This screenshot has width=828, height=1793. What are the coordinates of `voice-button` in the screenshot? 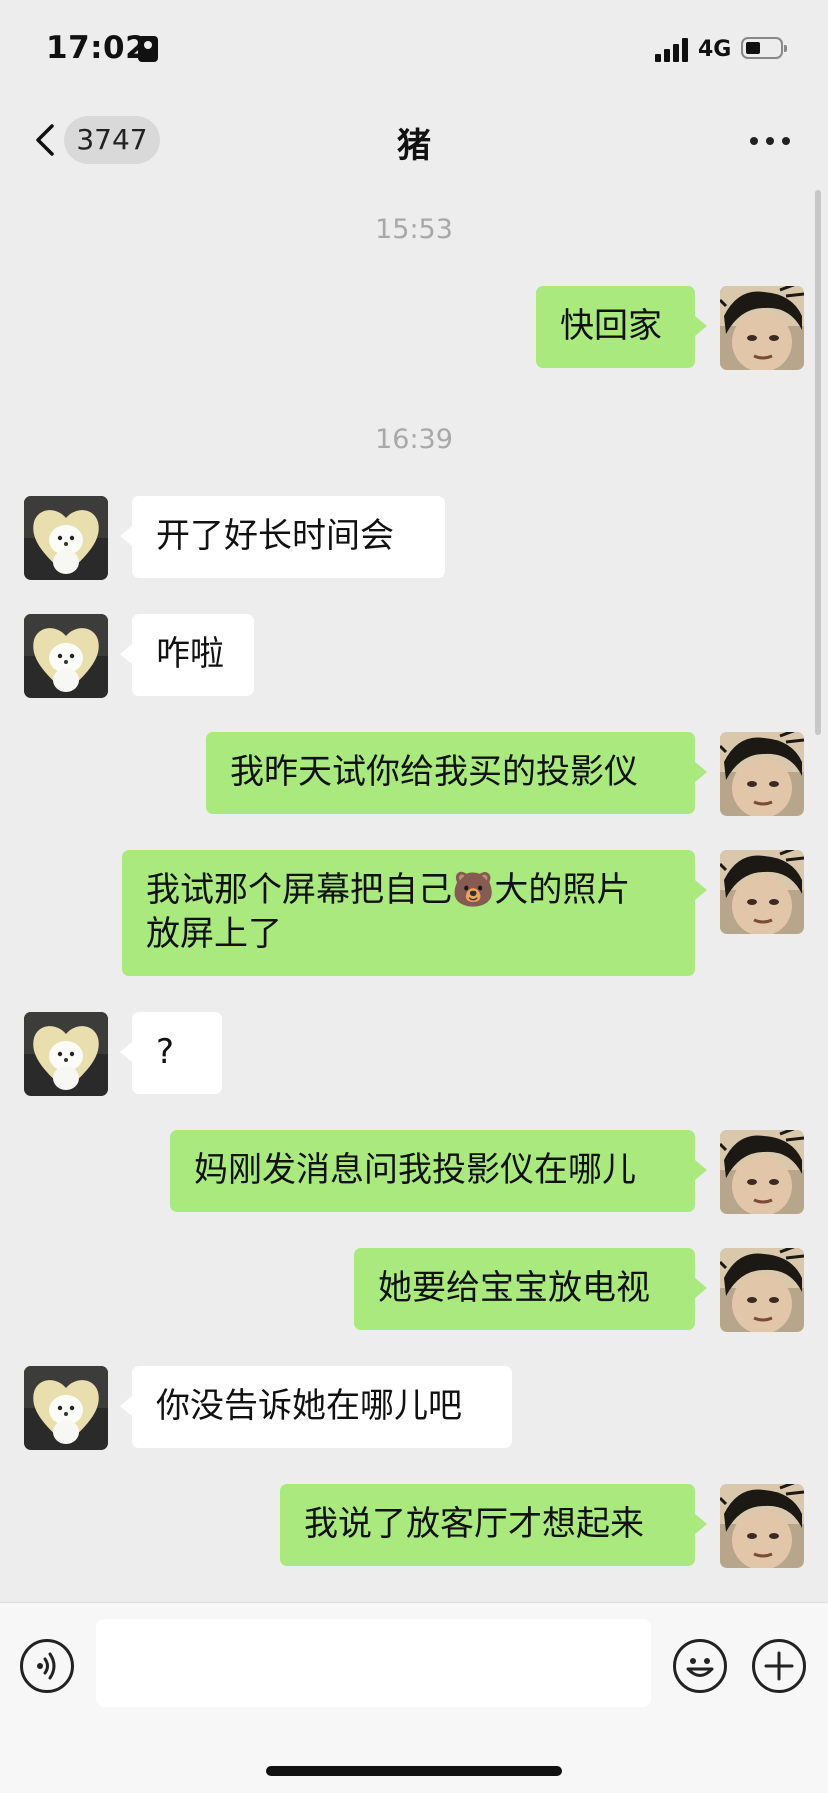 It's located at (47, 1666).